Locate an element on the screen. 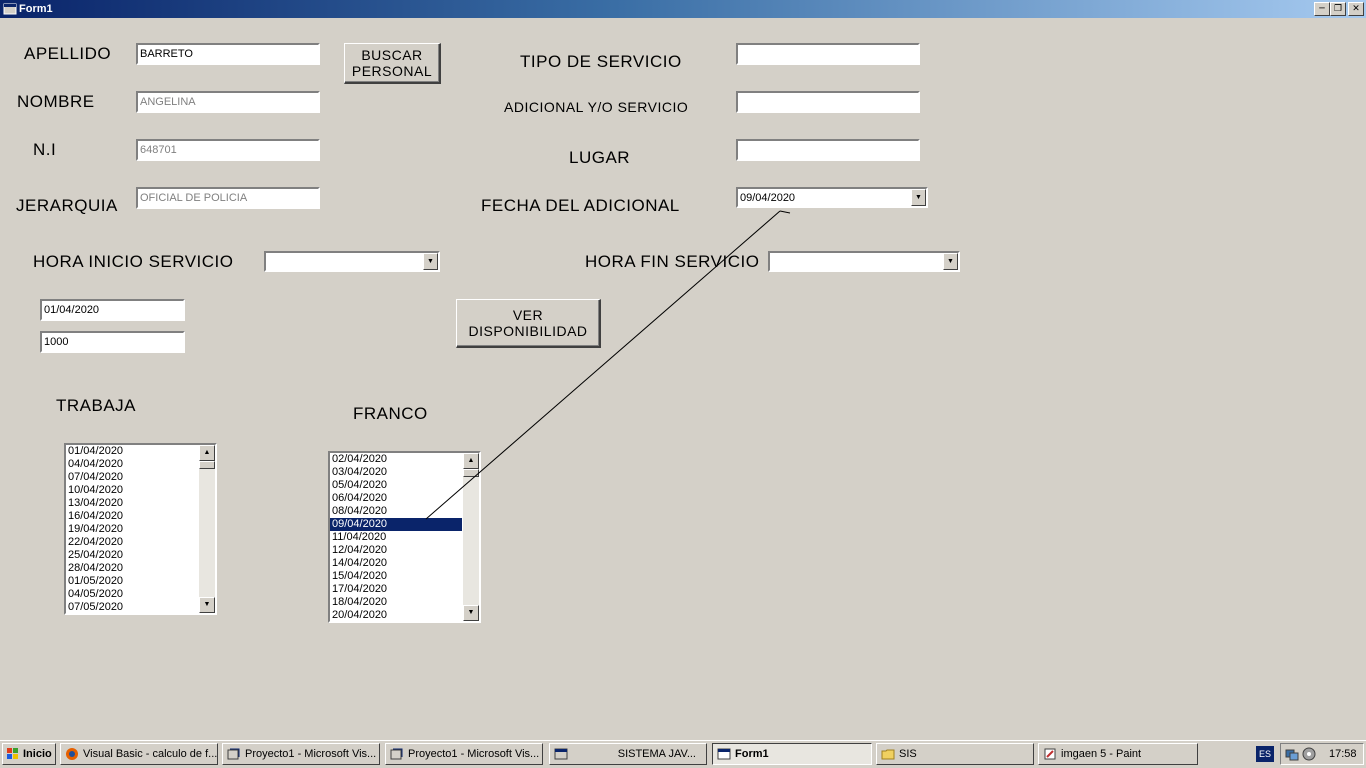 The image size is (1366, 768). list-item: 03/04/2020 is located at coordinates (396, 472).